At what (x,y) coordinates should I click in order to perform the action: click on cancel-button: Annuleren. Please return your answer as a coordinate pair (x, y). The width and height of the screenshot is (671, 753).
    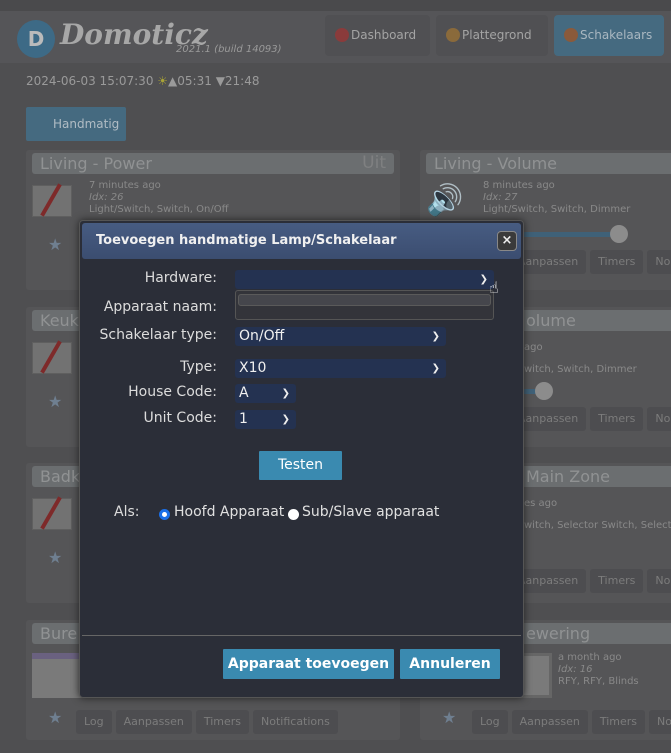
    Looking at the image, I should click on (450, 664).